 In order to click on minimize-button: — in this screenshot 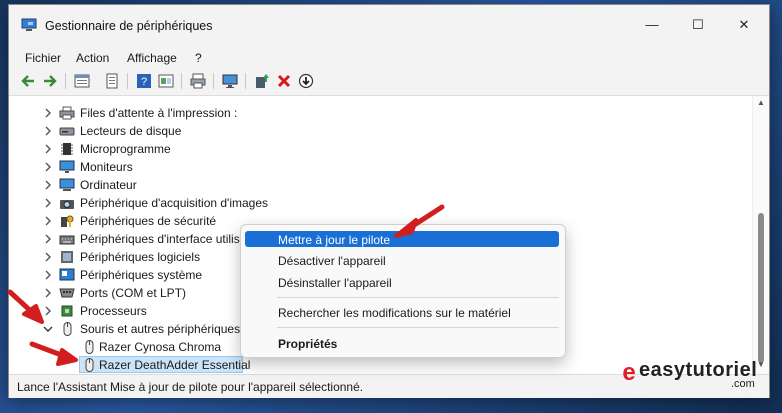, I will do `click(652, 25)`.